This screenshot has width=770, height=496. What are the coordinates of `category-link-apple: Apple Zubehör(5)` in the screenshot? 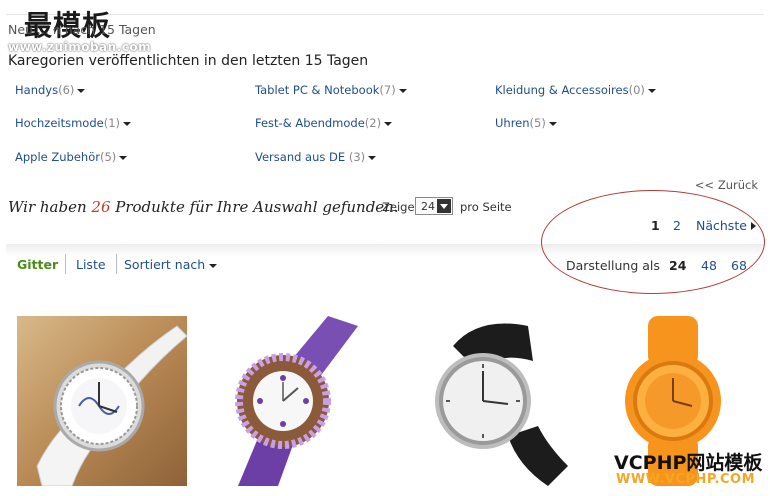 It's located at (71, 157).